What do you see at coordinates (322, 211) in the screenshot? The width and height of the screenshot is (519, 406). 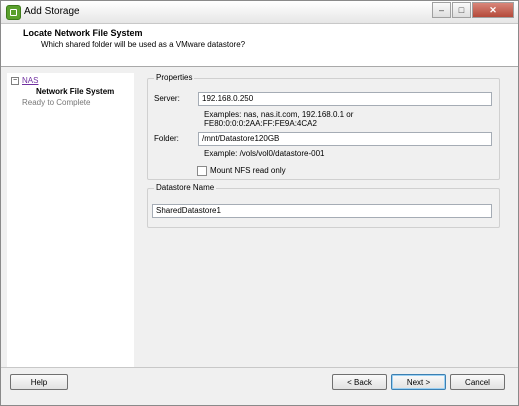 I see `datastore-name-input: SharedDatastore1` at bounding box center [322, 211].